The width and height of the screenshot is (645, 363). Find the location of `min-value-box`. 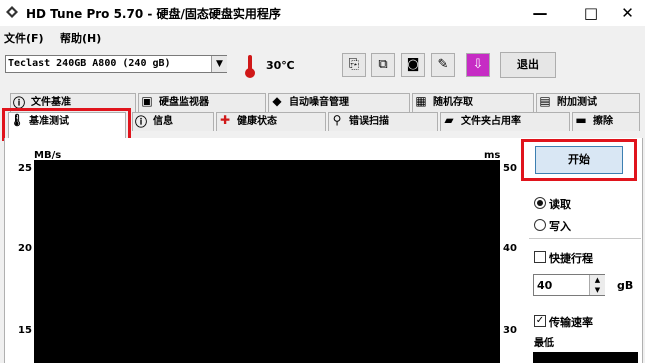

min-value-box is located at coordinates (585, 357).